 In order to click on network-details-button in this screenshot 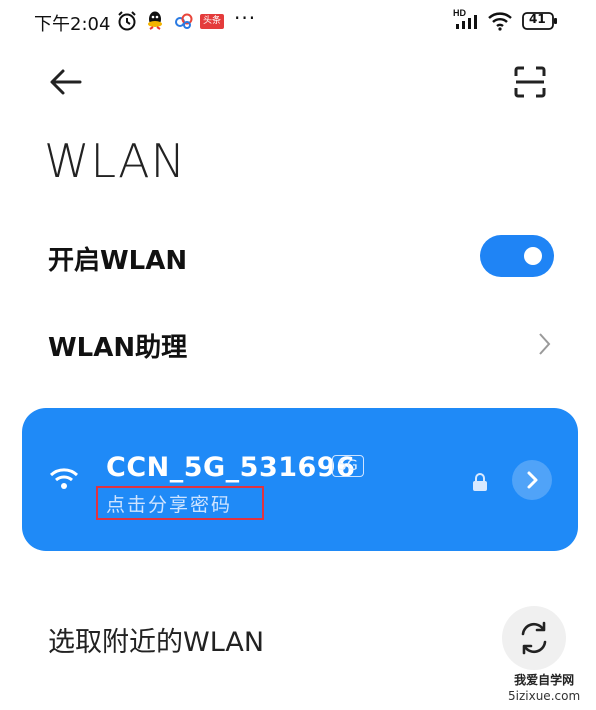, I will do `click(532, 480)`.